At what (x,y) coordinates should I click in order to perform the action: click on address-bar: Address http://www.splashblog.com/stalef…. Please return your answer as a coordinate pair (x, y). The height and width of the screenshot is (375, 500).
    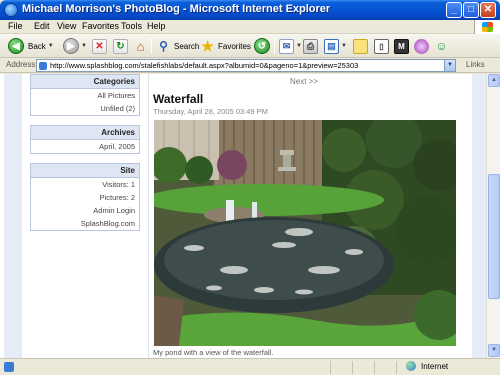
    Looking at the image, I should click on (250, 65).